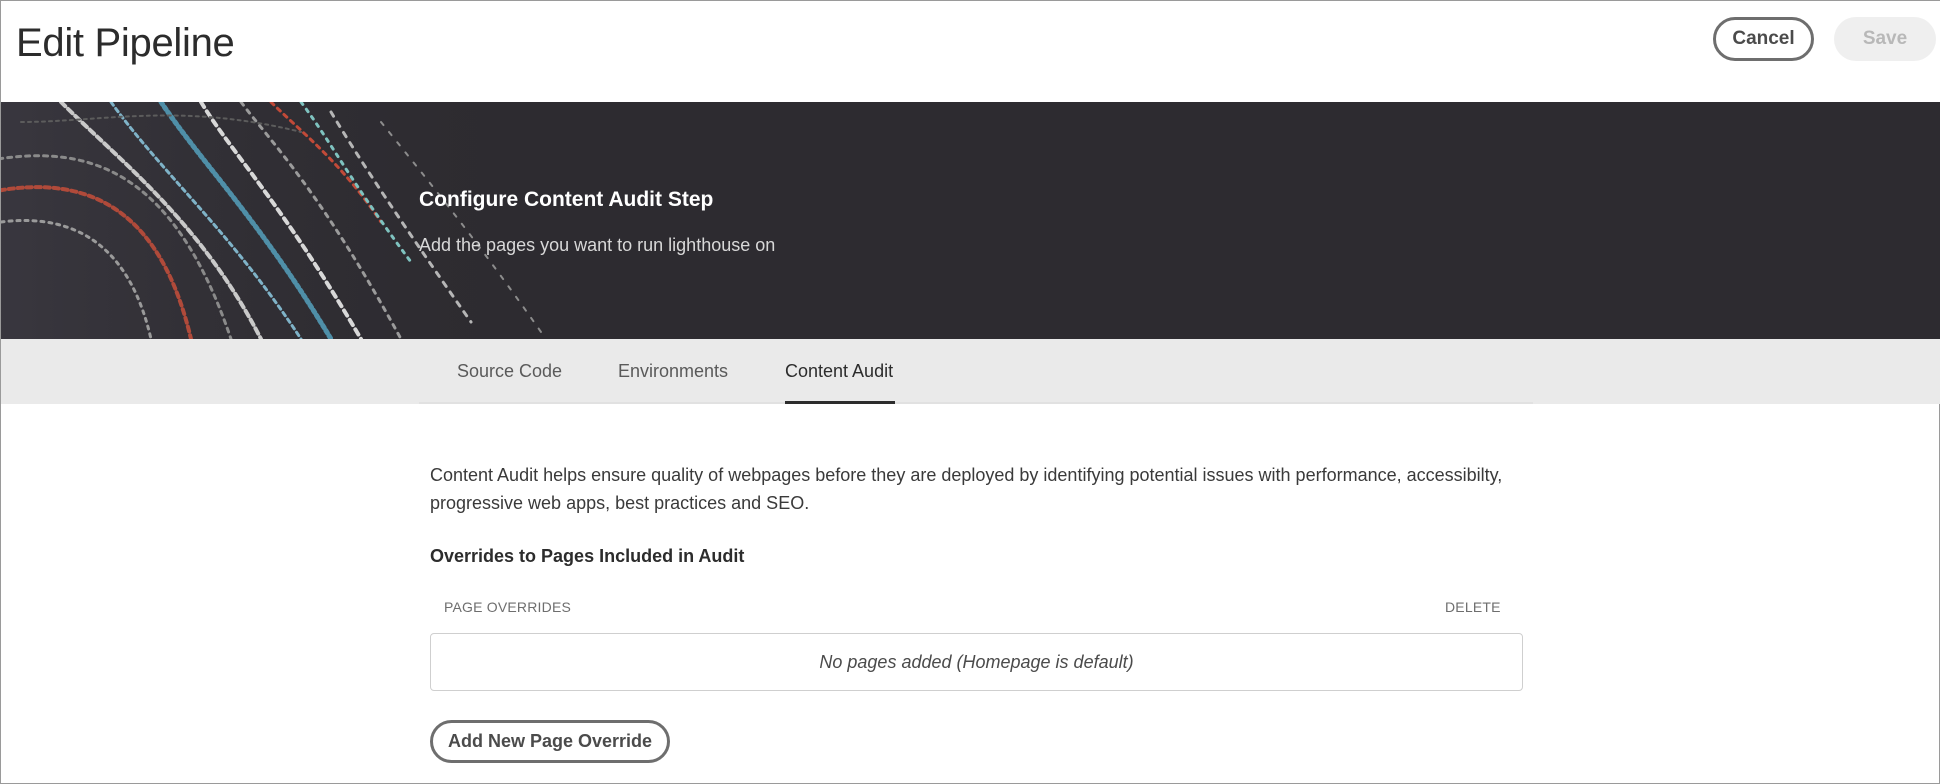  Describe the element at coordinates (839, 371) in the screenshot. I see `tab-content-audit: Content Audit` at that location.